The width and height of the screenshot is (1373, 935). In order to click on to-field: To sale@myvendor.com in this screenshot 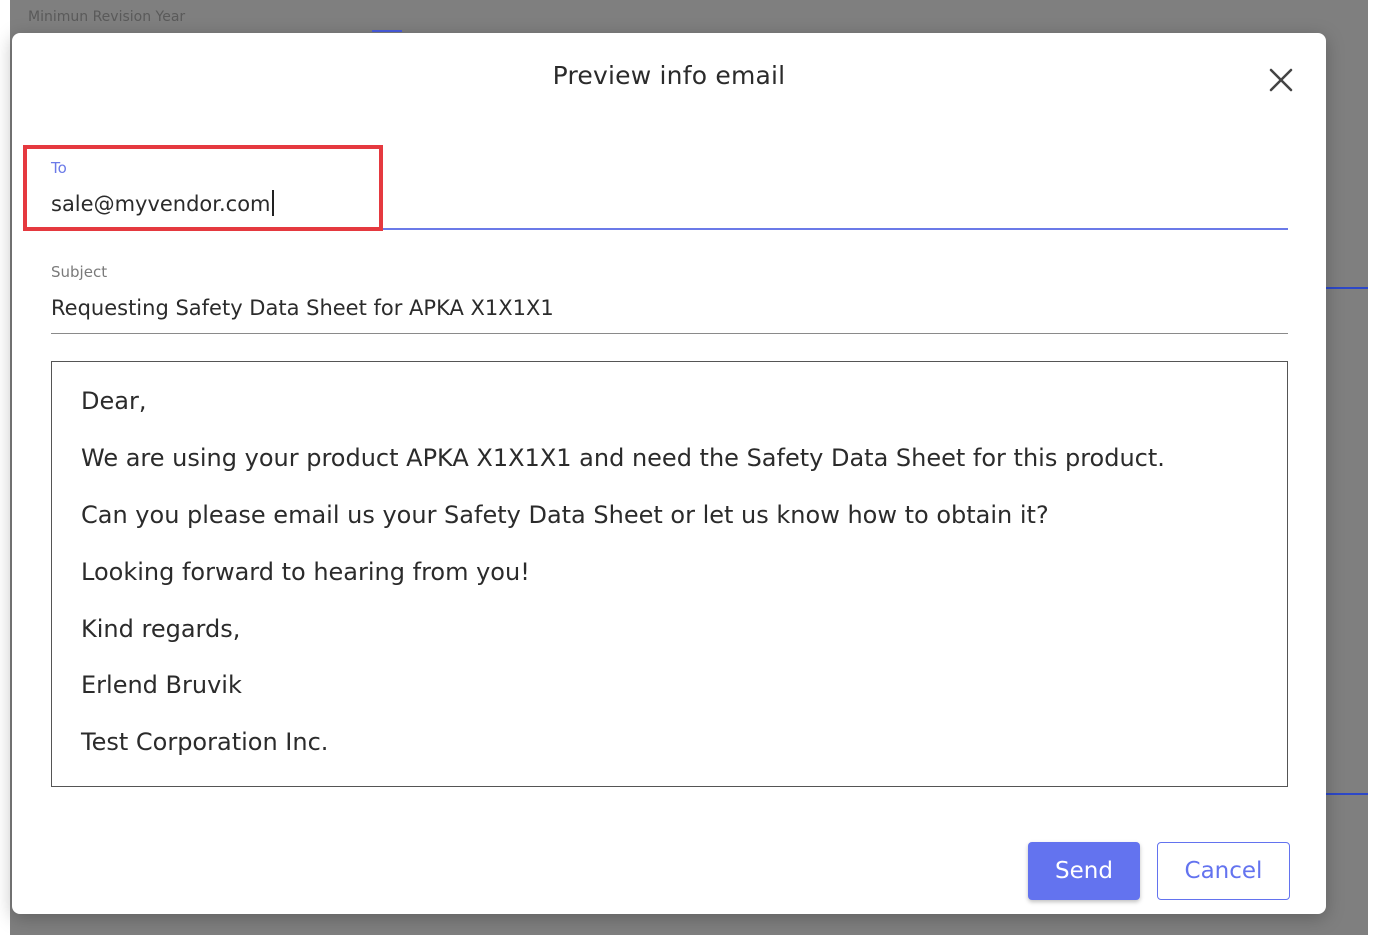, I will do `click(669, 195)`.